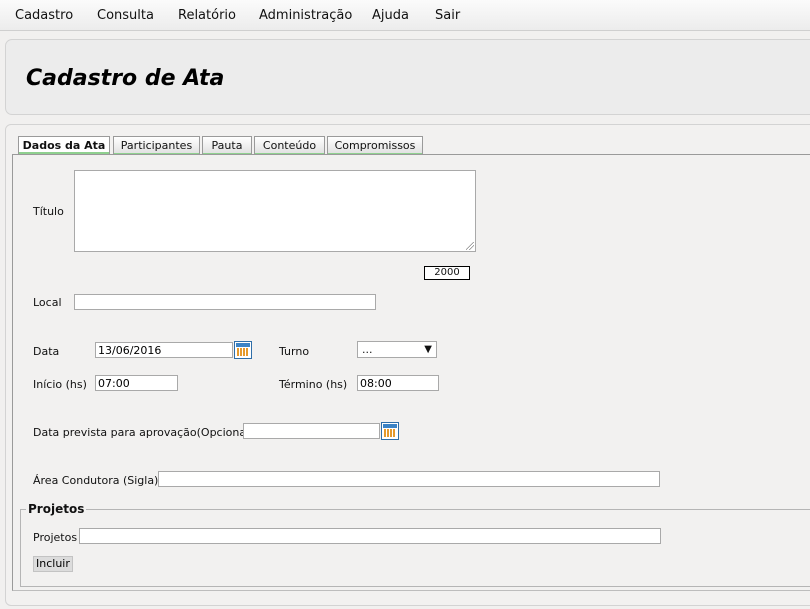 Image resolution: width=810 pixels, height=609 pixels. I want to click on incluir-button: Incluir, so click(53, 564).